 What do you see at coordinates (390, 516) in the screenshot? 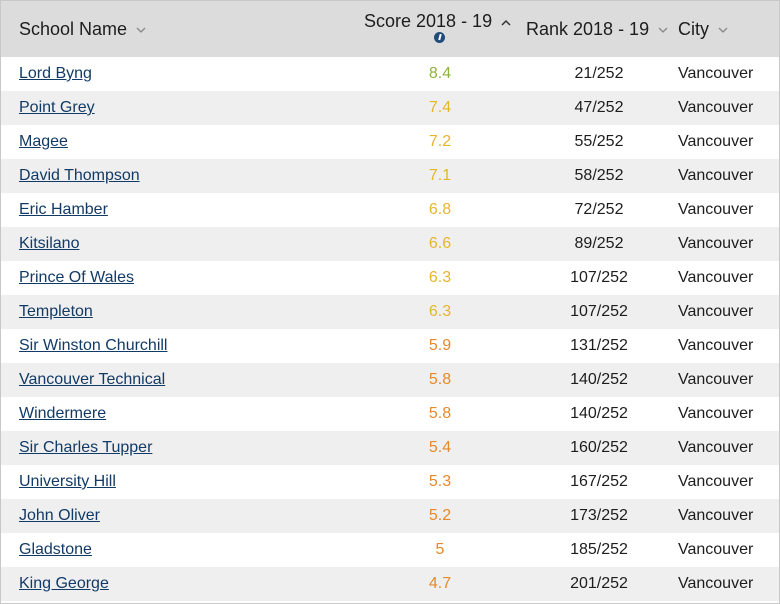
I see `table-row: John Oliver 5.2 173/252 Vancouver` at bounding box center [390, 516].